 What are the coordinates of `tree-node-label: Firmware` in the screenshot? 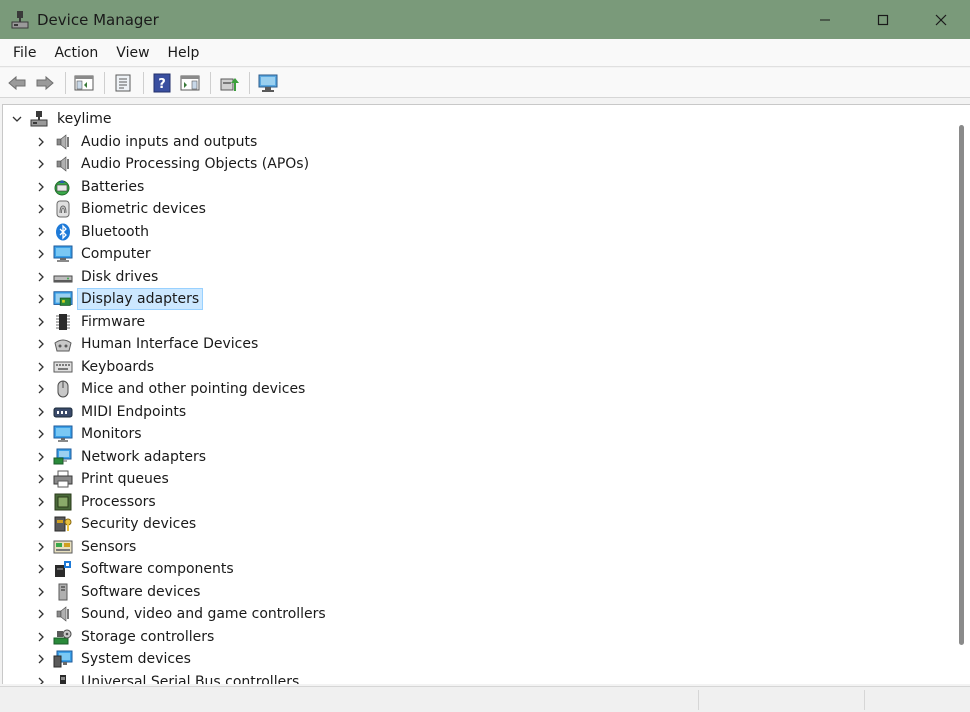 It's located at (113, 321).